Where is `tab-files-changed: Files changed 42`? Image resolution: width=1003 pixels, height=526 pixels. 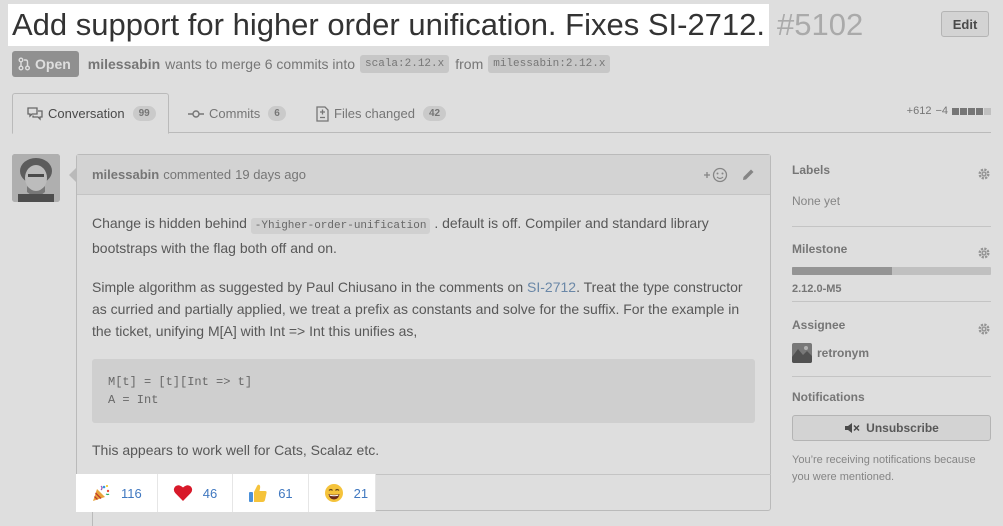 tab-files-changed: Files changed 42 is located at coordinates (381, 113).